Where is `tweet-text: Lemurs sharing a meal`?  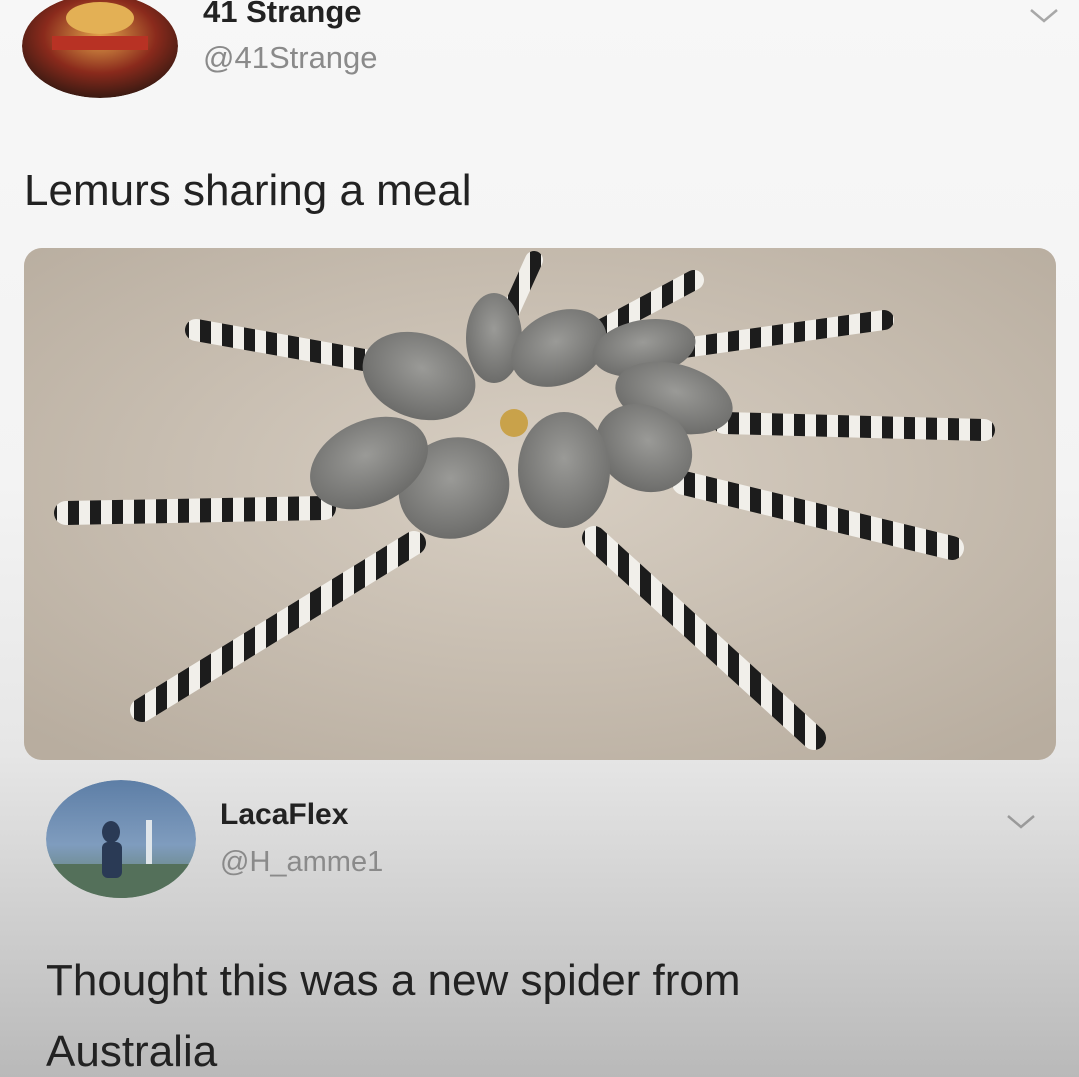
tweet-text: Lemurs sharing a meal is located at coordinates (248, 190).